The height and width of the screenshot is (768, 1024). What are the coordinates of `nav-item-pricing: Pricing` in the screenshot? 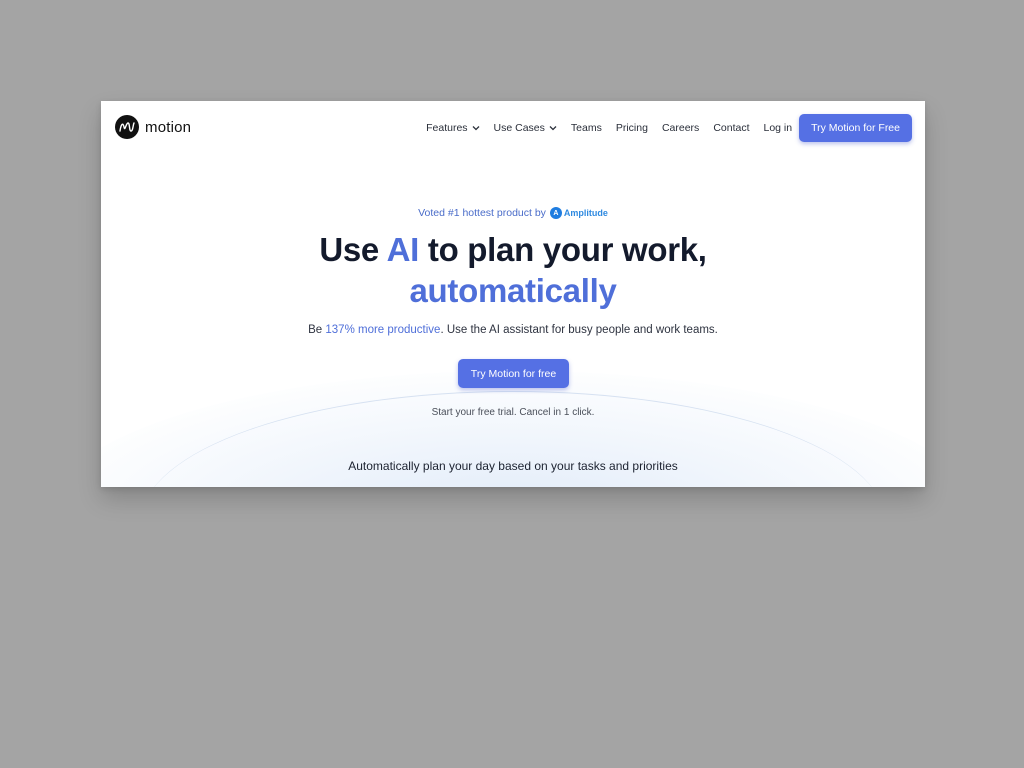 It's located at (632, 128).